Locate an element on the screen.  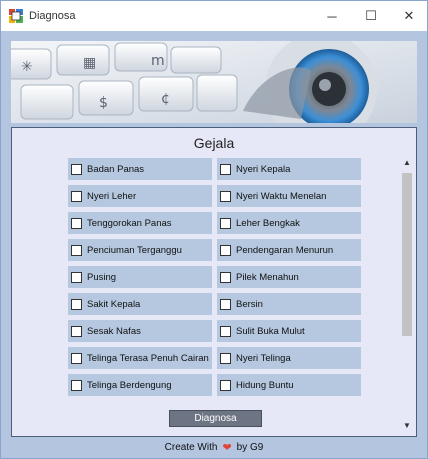
symptom-checkbox-nyeri-leher: Nyeri Leher is located at coordinates (140, 196).